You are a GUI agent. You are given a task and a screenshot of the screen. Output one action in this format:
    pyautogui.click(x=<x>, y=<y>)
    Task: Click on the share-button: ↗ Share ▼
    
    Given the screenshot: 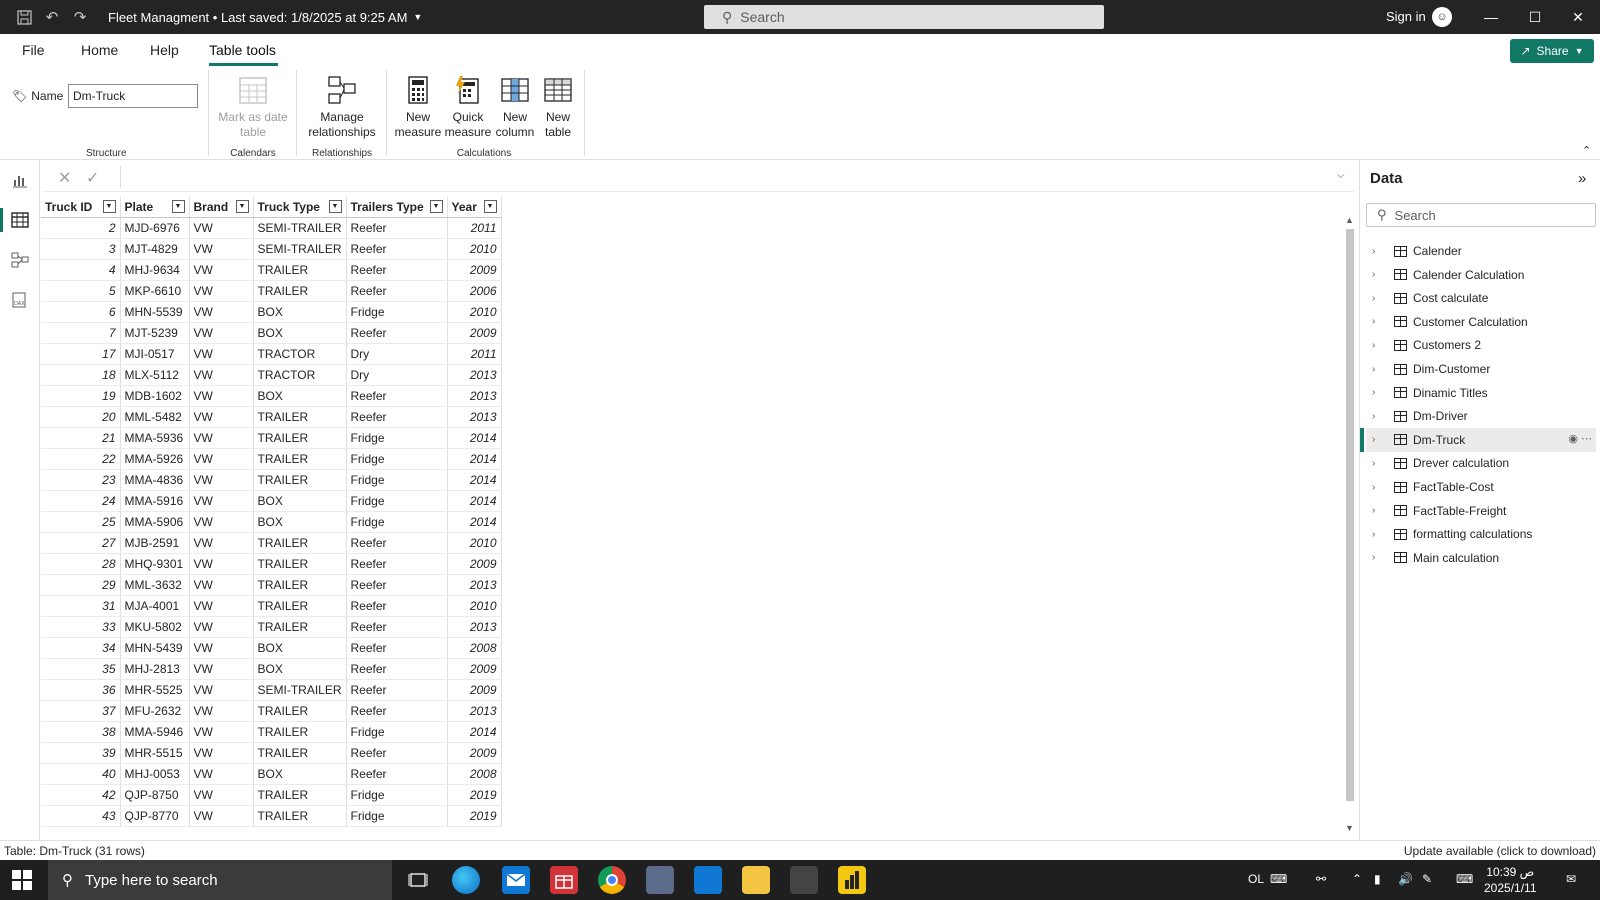 What is the action you would take?
    pyautogui.click(x=1552, y=51)
    